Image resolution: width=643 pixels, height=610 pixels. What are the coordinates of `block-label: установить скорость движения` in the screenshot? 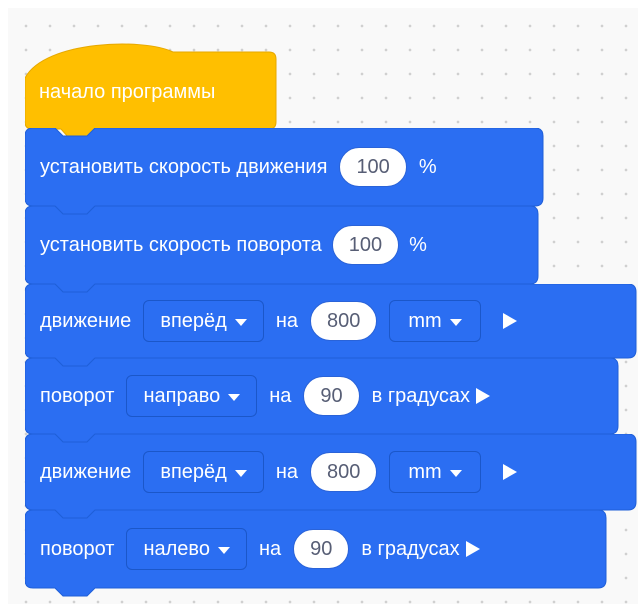 It's located at (184, 167).